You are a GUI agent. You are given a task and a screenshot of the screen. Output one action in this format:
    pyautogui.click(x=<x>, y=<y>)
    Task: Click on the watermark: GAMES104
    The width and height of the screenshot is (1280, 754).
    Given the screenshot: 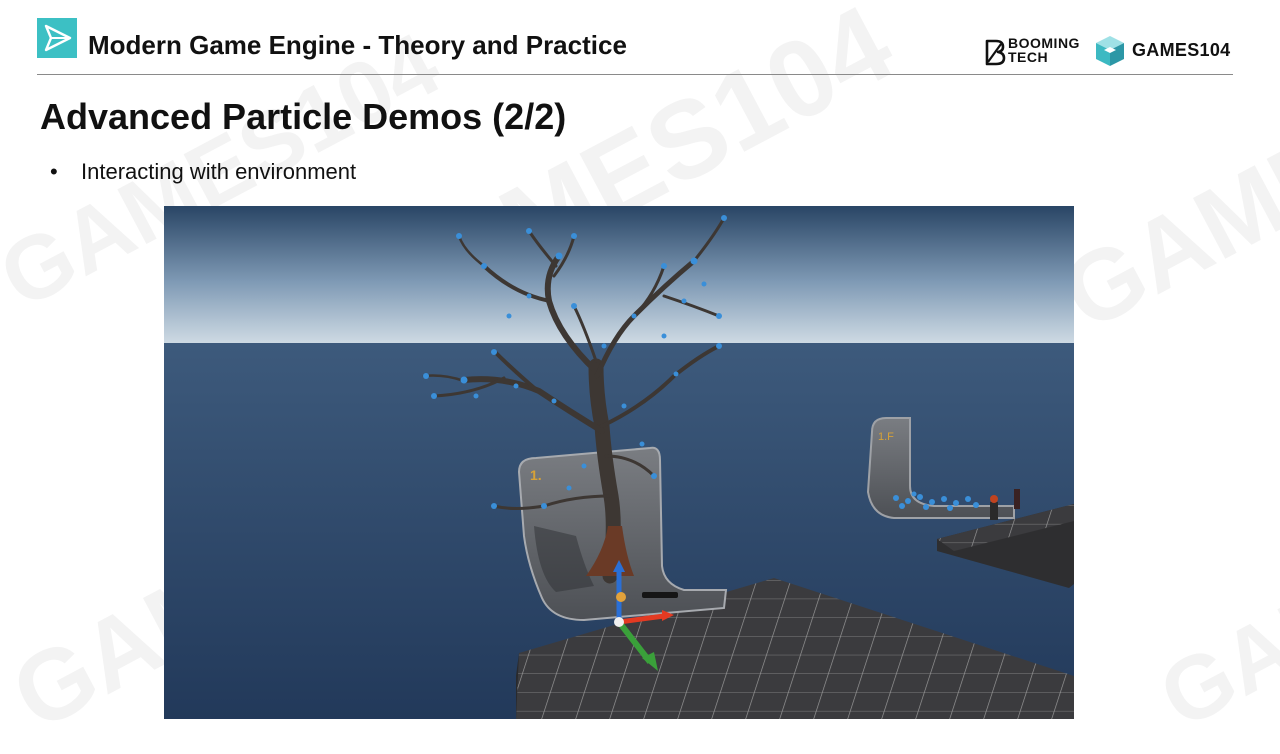 What is the action you would take?
    pyautogui.click(x=1212, y=591)
    